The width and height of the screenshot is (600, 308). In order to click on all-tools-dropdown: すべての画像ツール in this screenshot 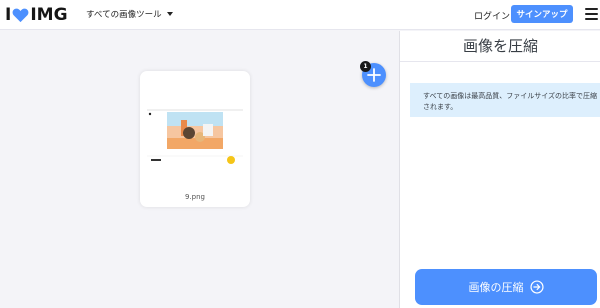, I will do `click(129, 14)`.